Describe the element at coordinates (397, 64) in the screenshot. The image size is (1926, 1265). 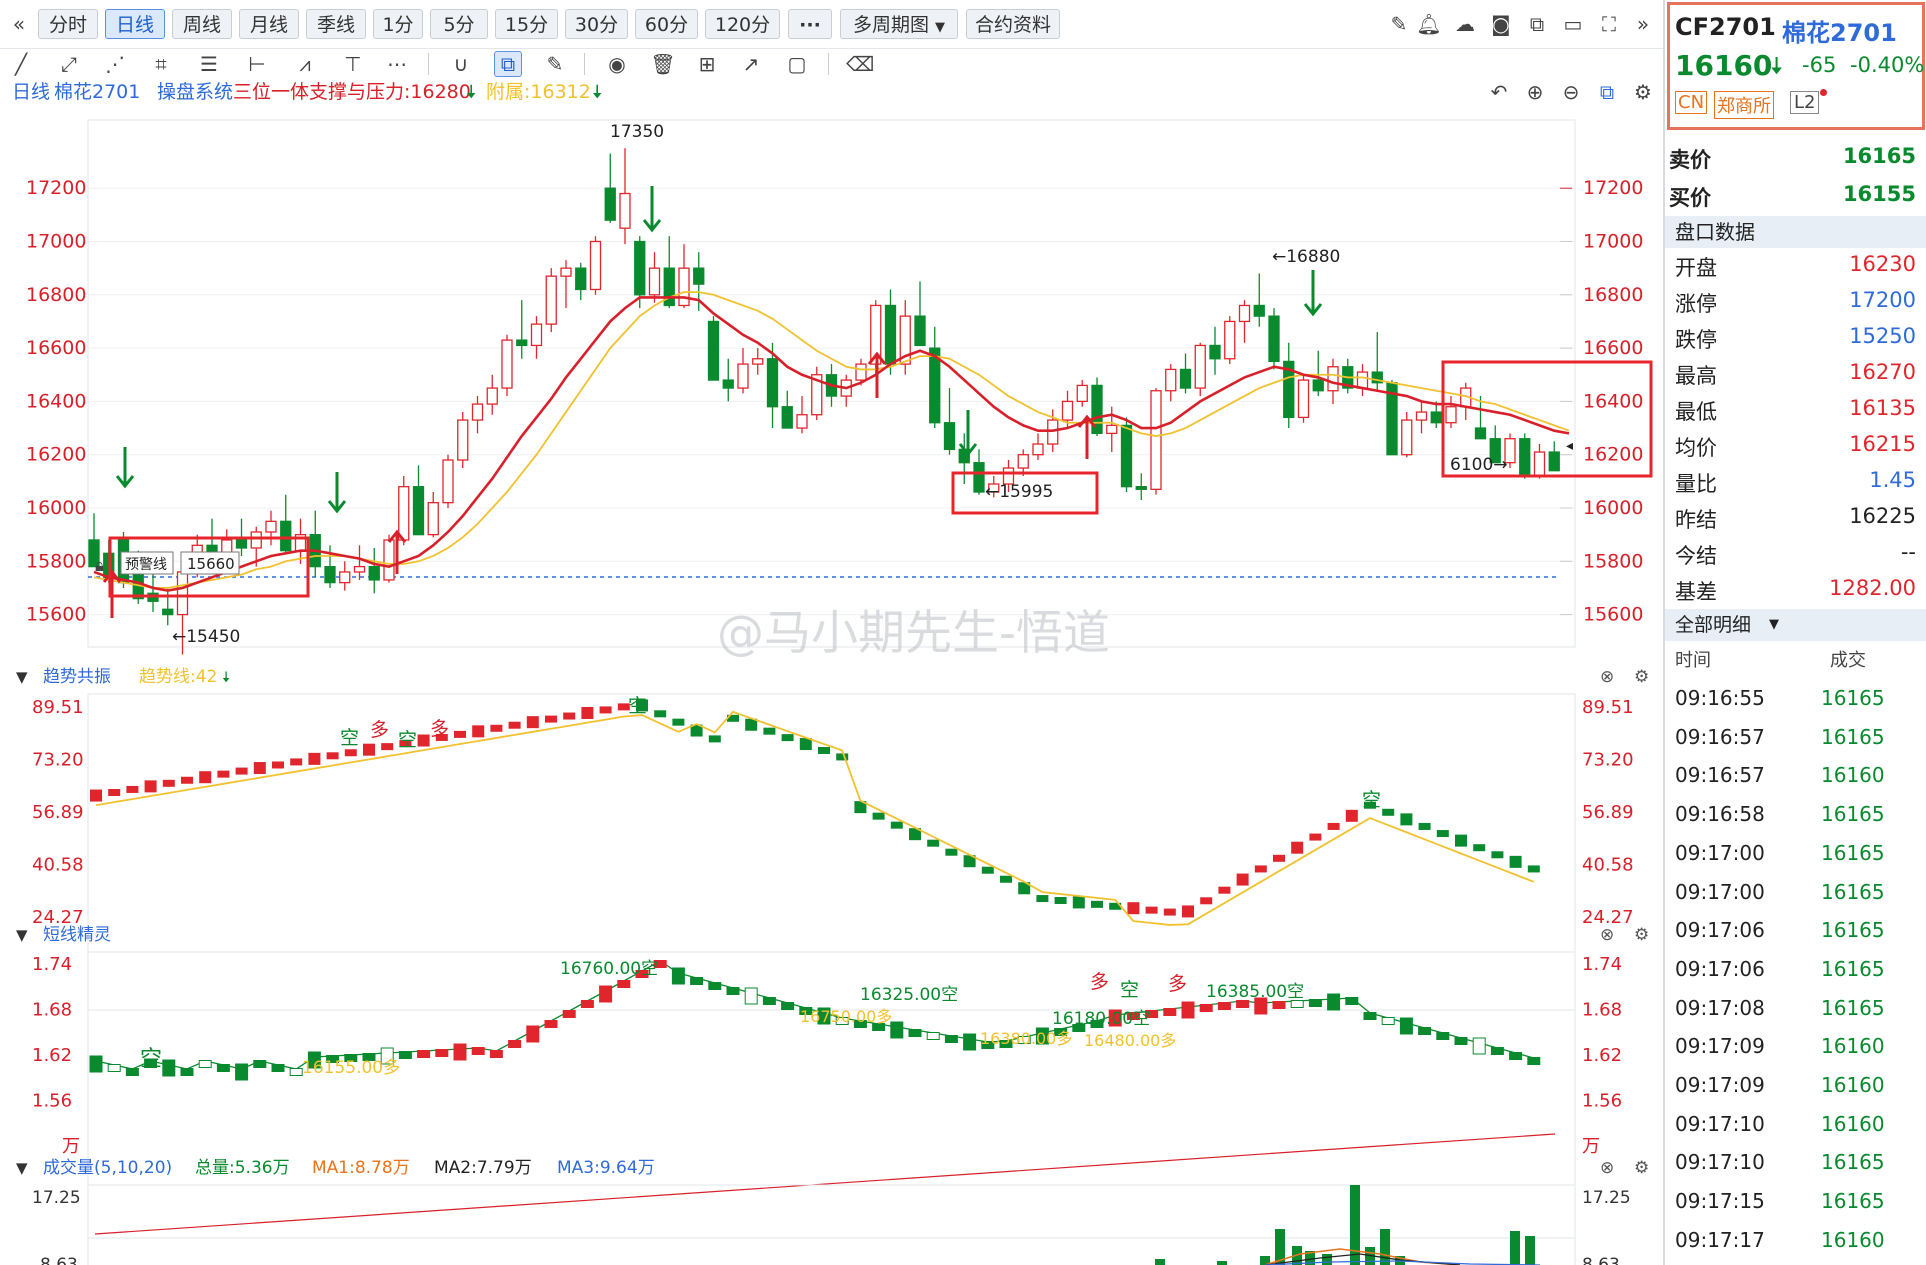
I see `more-tools-icon: ⋯` at that location.